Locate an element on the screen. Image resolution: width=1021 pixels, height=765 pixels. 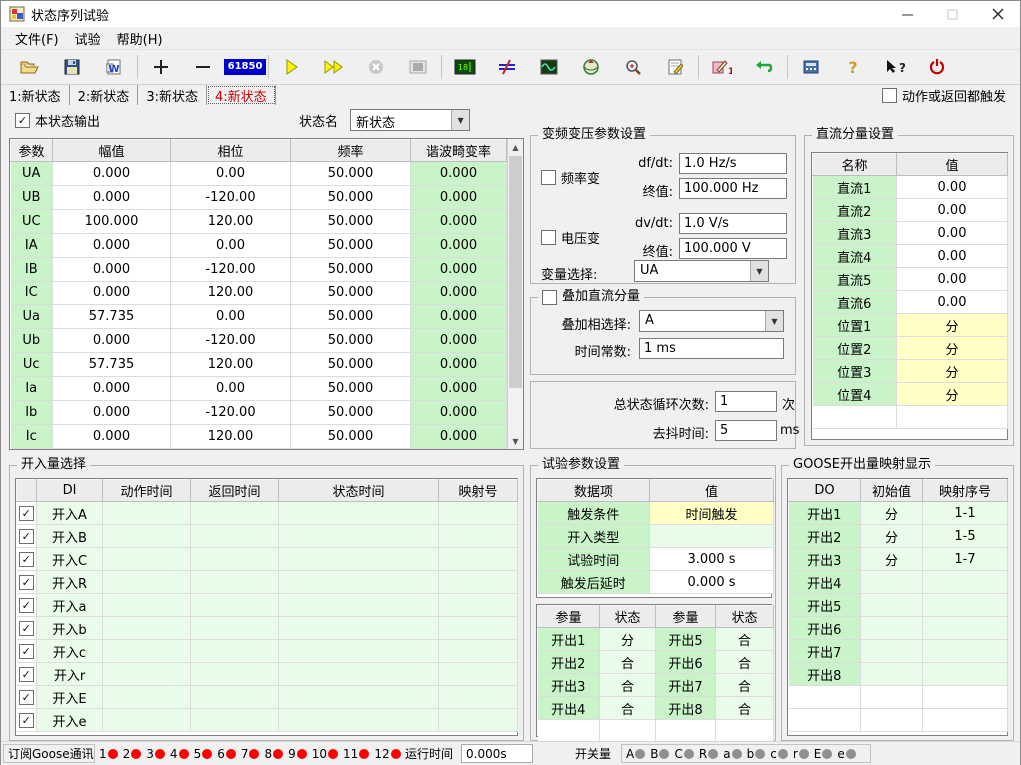
stop-button is located at coordinates (418, 67).